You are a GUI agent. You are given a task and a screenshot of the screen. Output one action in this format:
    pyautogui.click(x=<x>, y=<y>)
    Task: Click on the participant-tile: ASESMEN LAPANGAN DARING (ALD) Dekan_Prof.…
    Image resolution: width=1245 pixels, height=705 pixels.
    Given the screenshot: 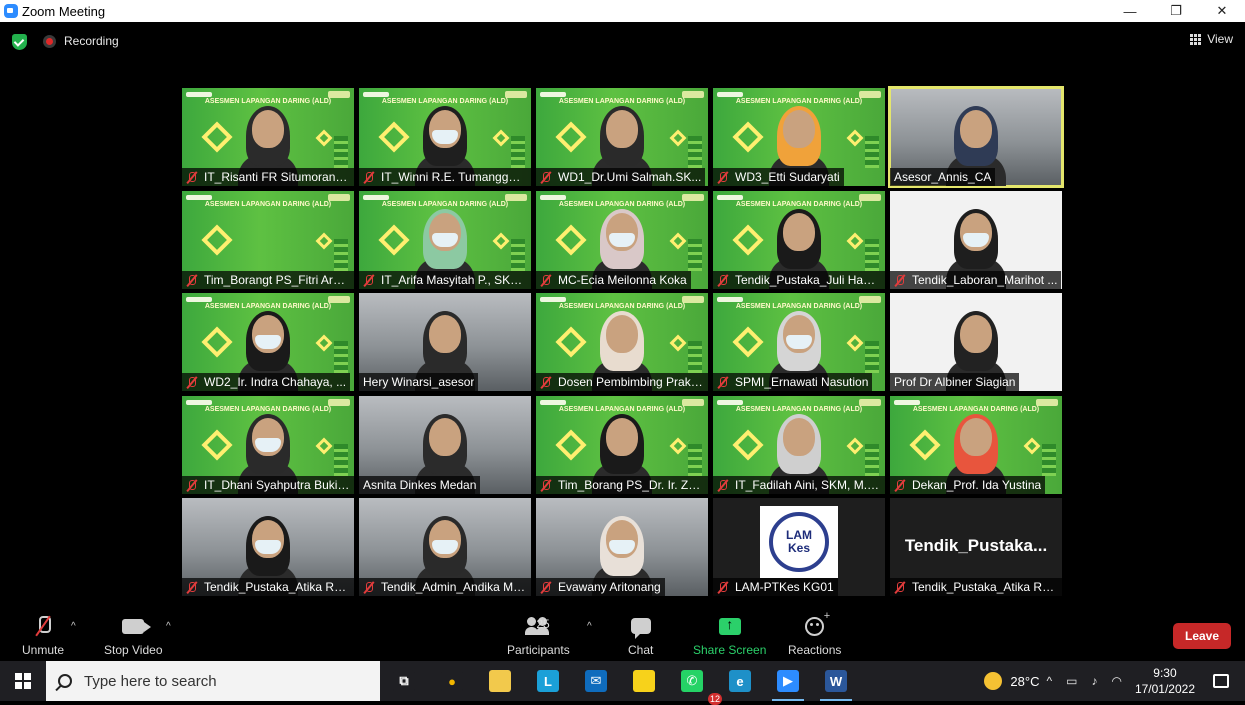 What is the action you would take?
    pyautogui.click(x=976, y=445)
    